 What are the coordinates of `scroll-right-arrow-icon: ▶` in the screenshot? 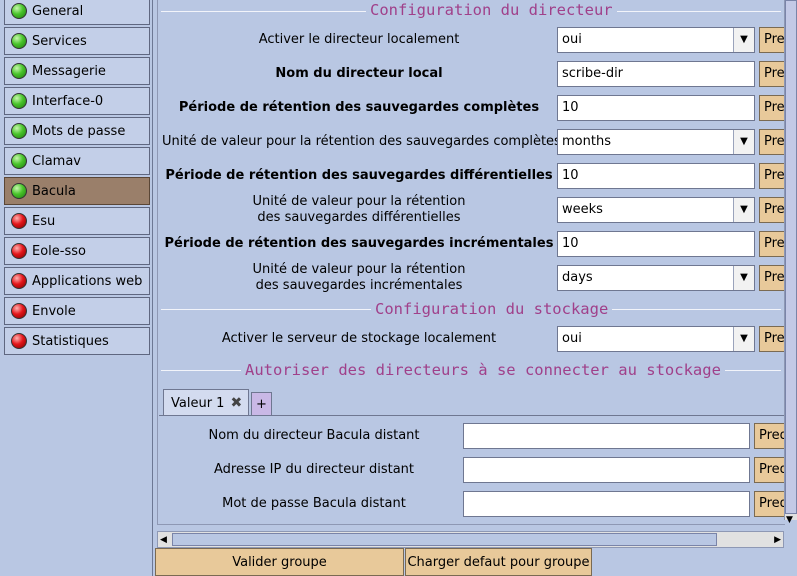 It's located at (777, 540).